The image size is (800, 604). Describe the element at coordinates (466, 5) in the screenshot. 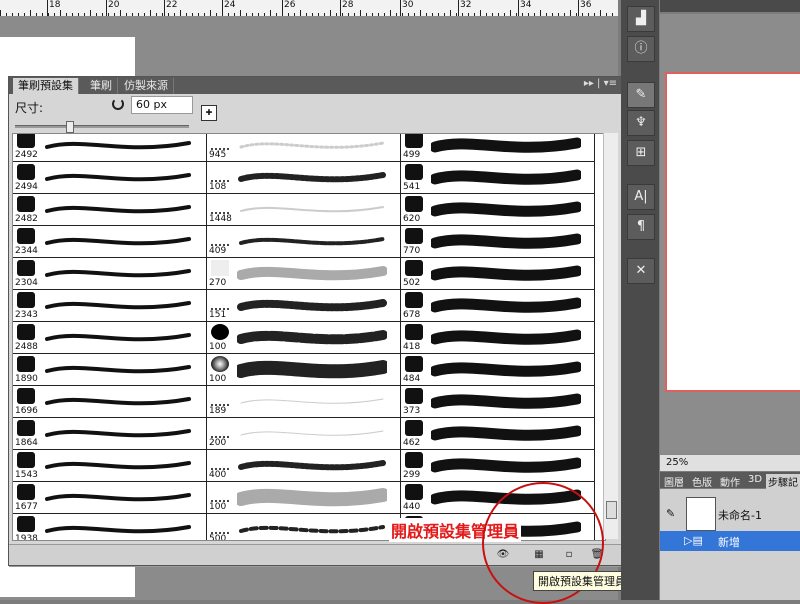

I see `ruler-label: 32` at that location.